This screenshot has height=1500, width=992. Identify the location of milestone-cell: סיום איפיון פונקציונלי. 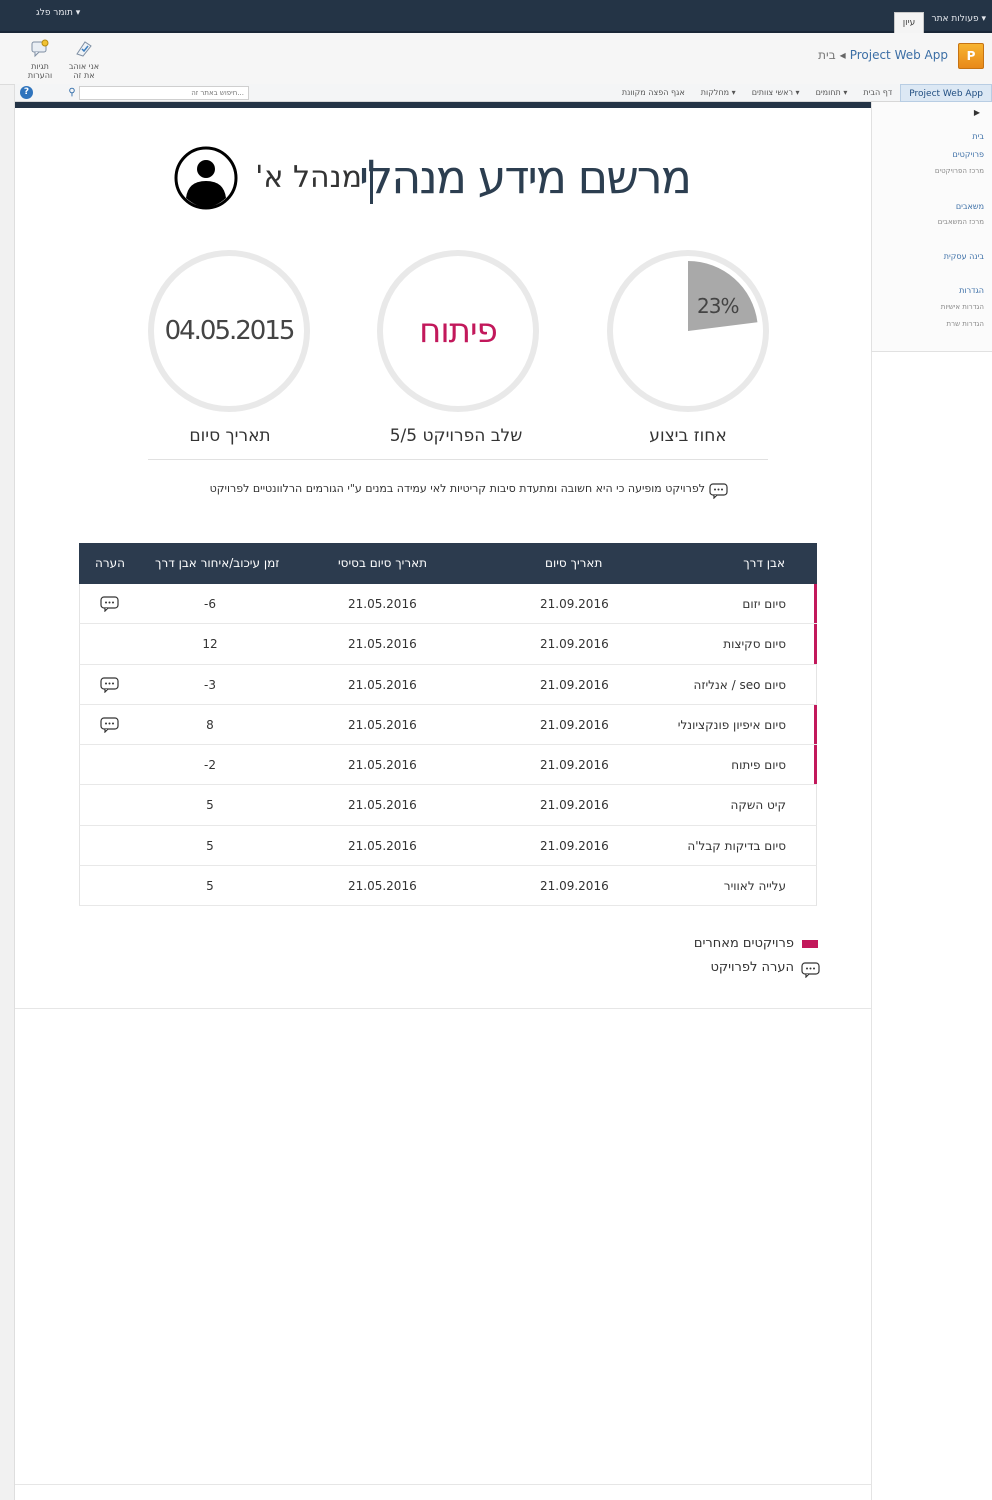
(731, 724).